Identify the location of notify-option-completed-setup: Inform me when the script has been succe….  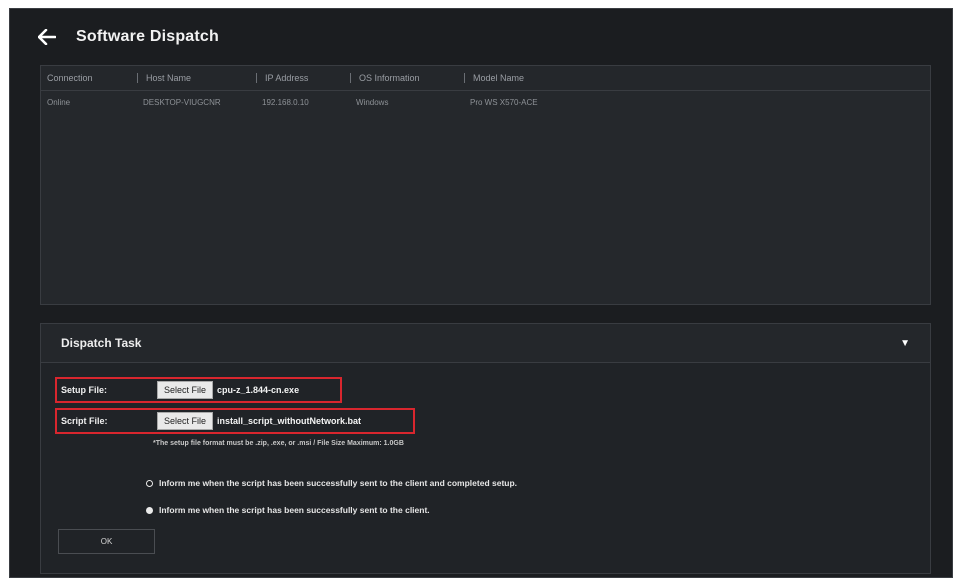
(331, 483).